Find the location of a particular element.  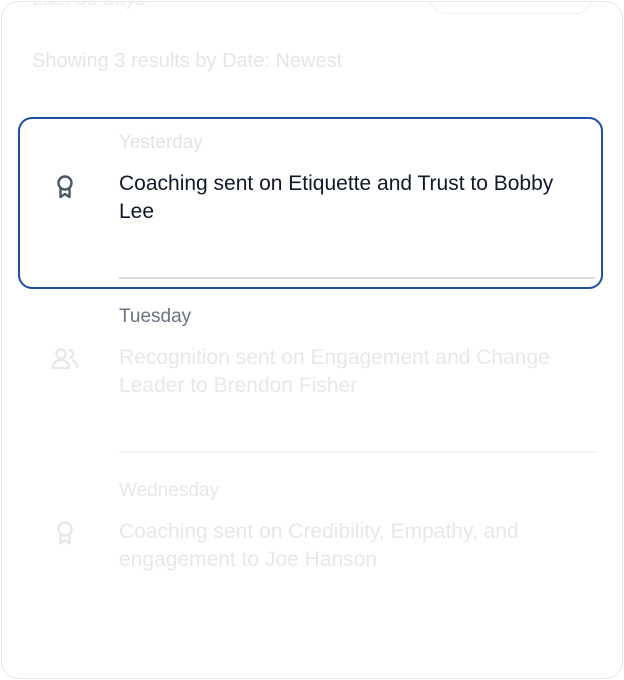

users-icon is located at coordinates (65, 359).